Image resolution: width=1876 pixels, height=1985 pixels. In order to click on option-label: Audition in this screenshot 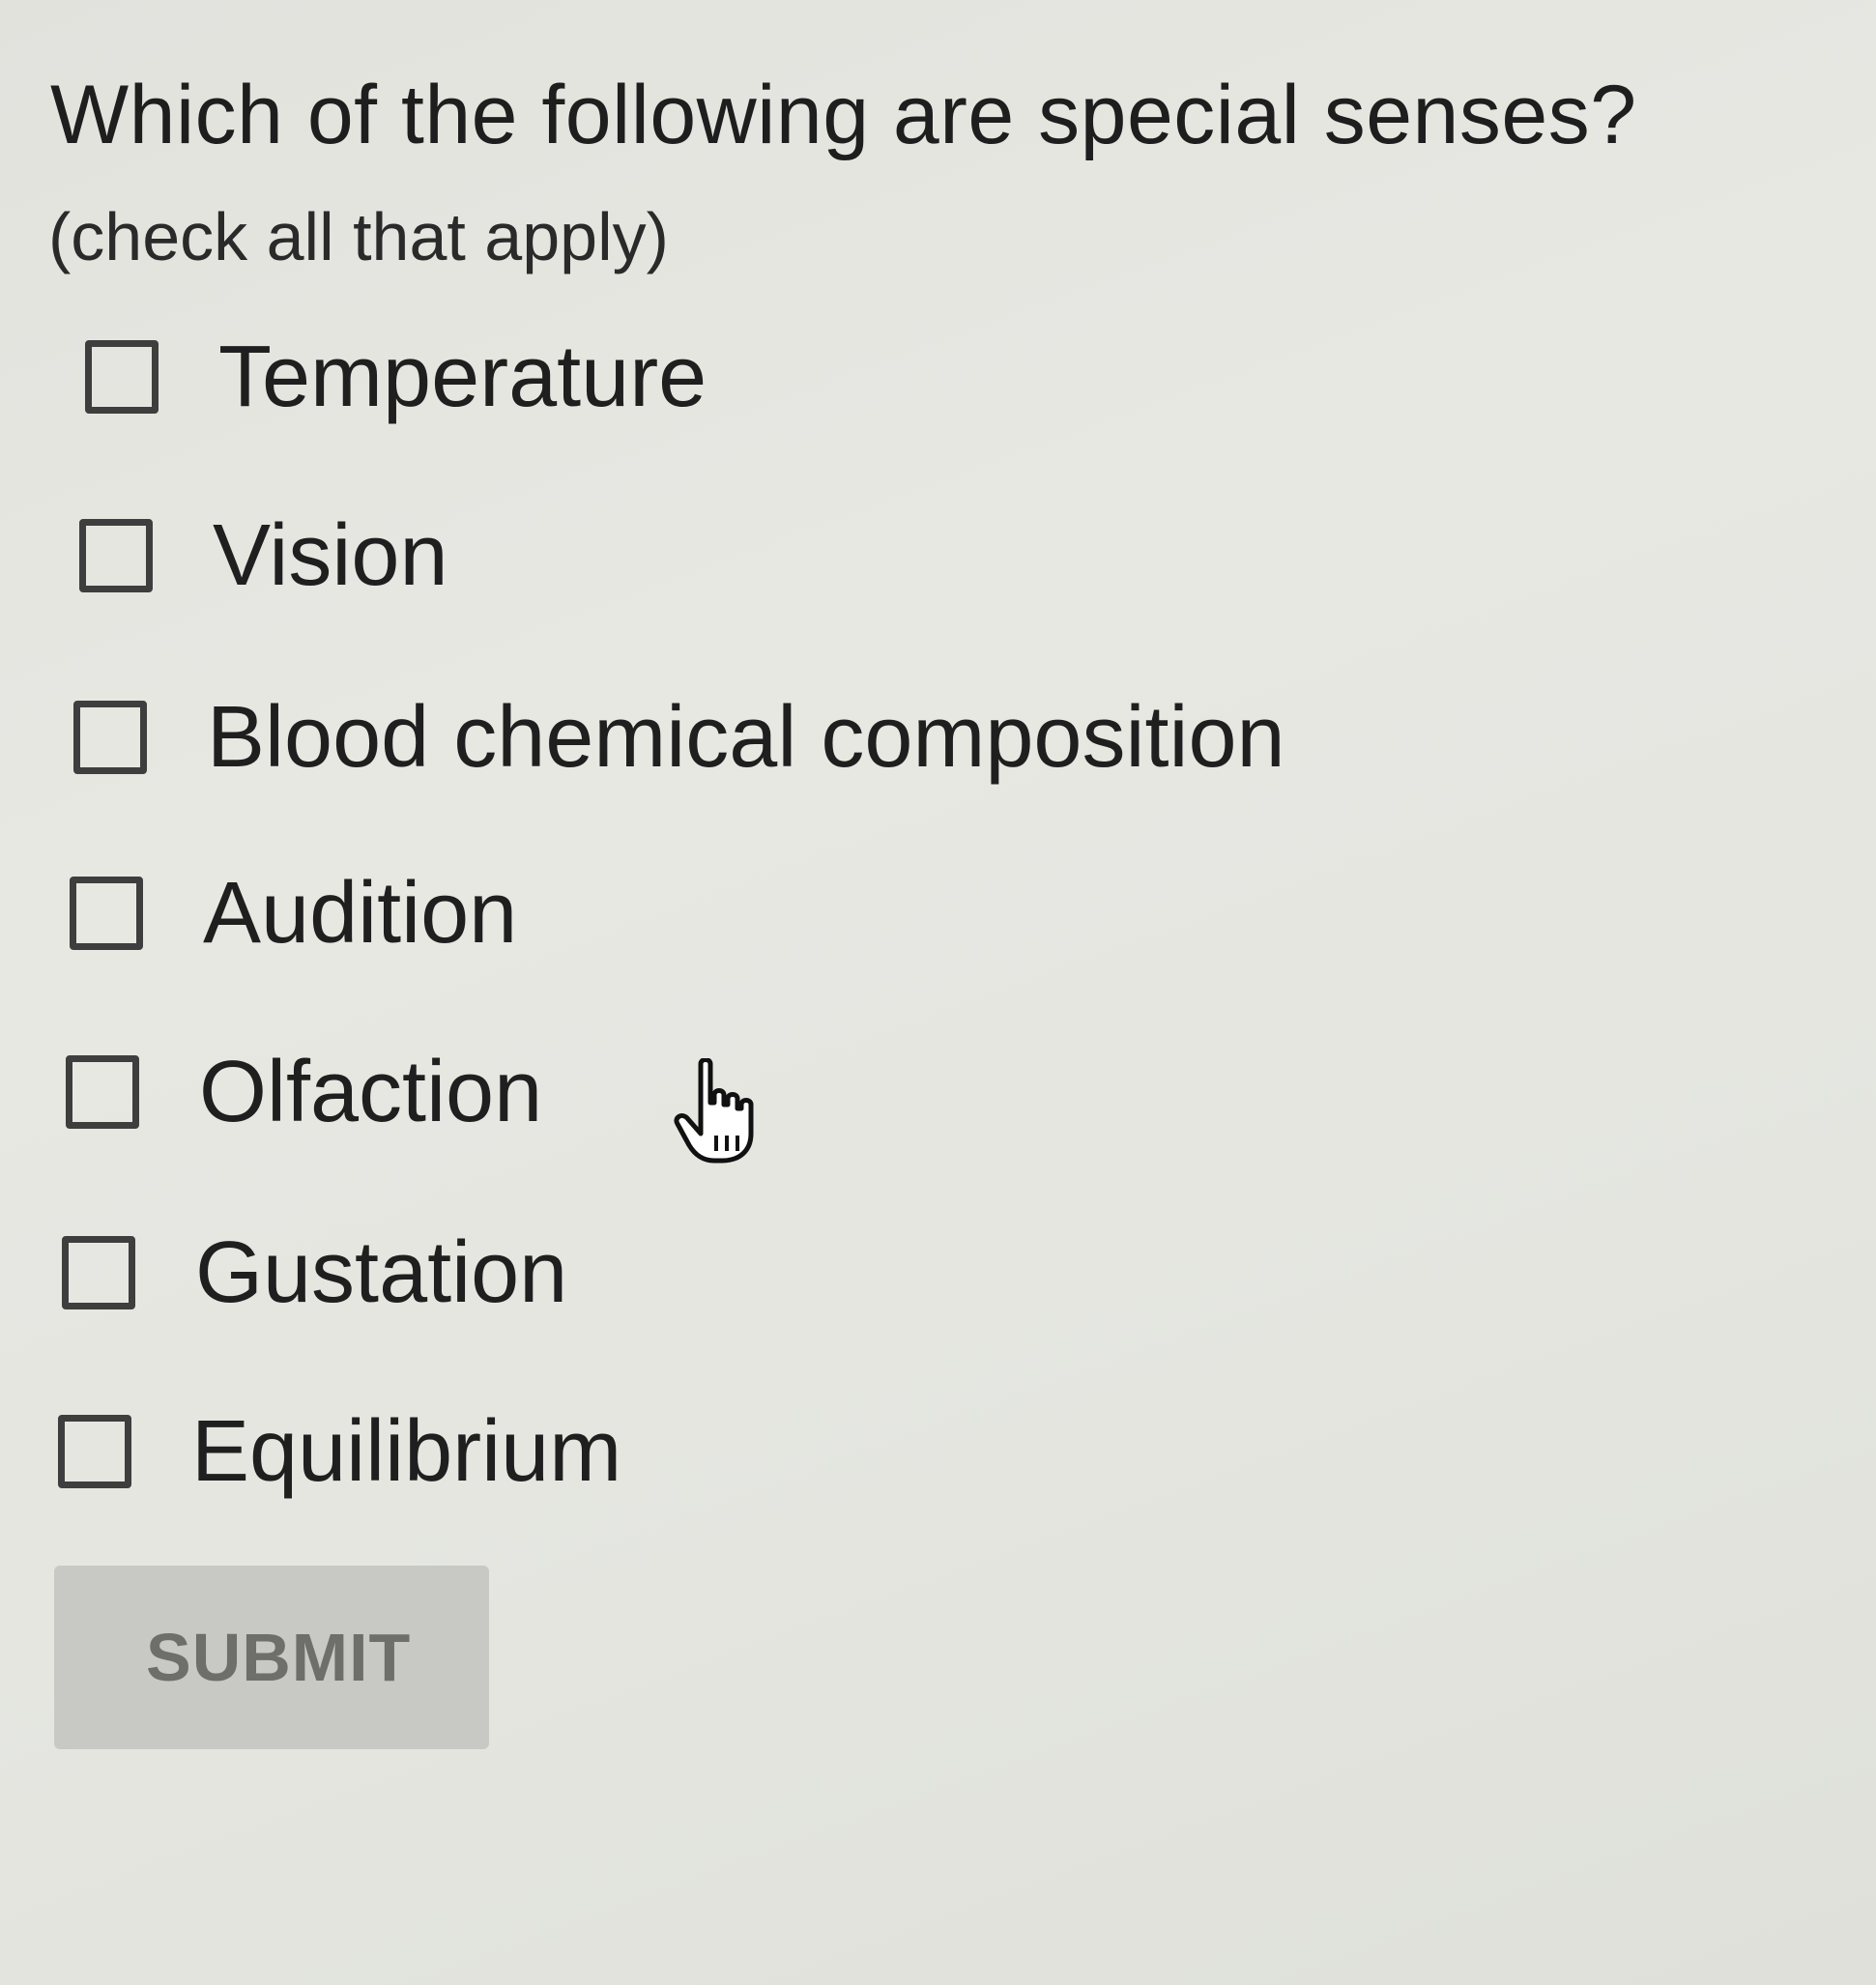, I will do `click(360, 913)`.